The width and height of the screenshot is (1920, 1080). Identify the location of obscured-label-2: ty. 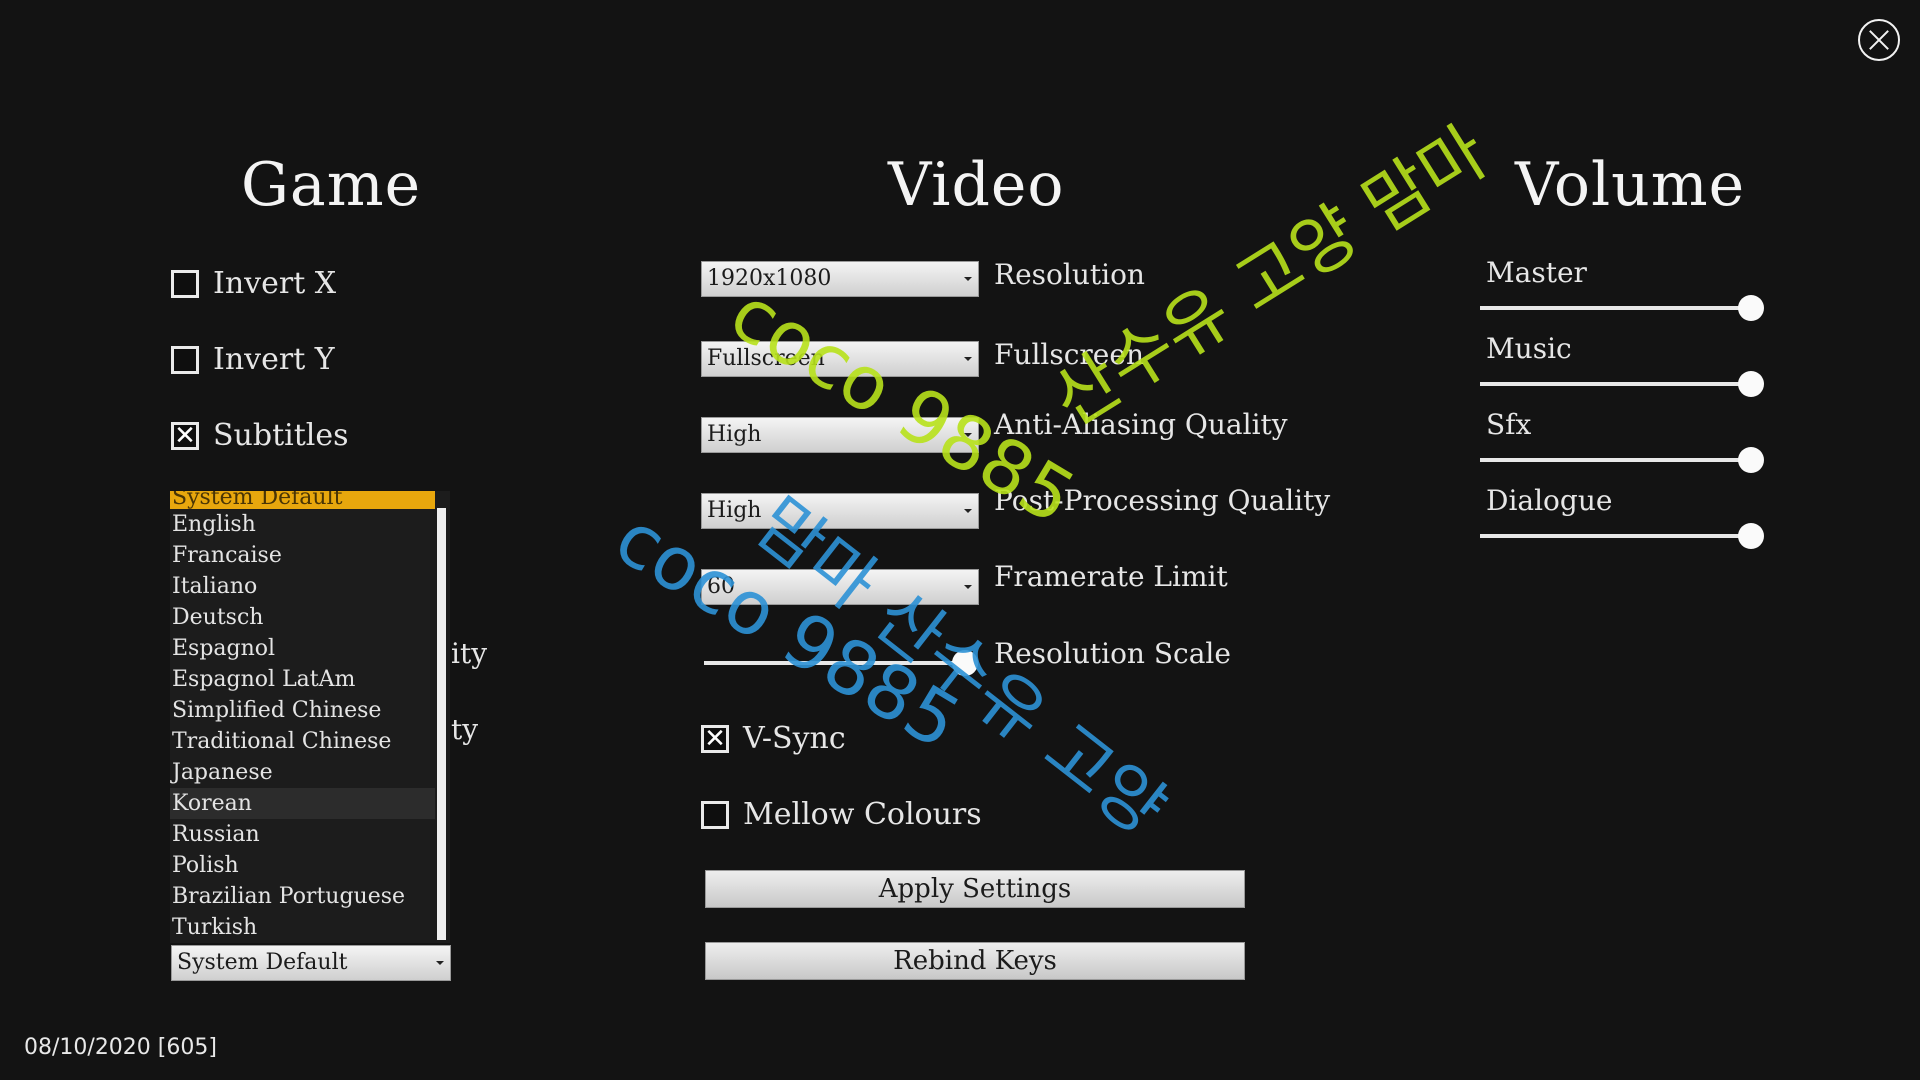
(465, 729).